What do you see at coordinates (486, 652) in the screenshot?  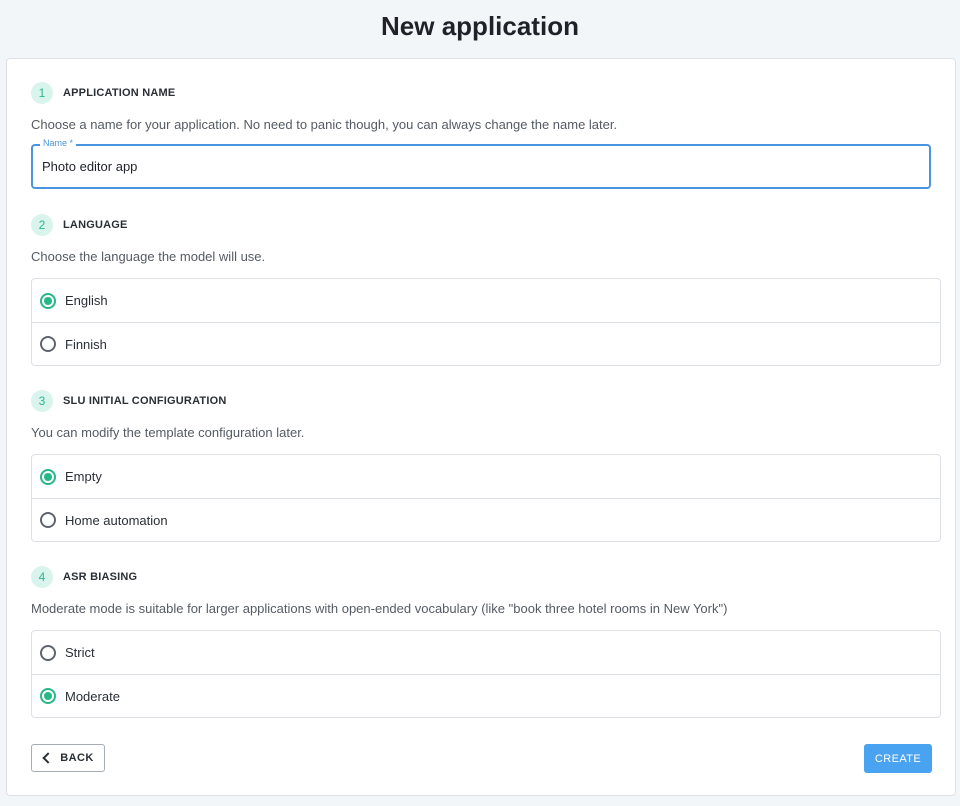 I see `radio-option-strict: Strict` at bounding box center [486, 652].